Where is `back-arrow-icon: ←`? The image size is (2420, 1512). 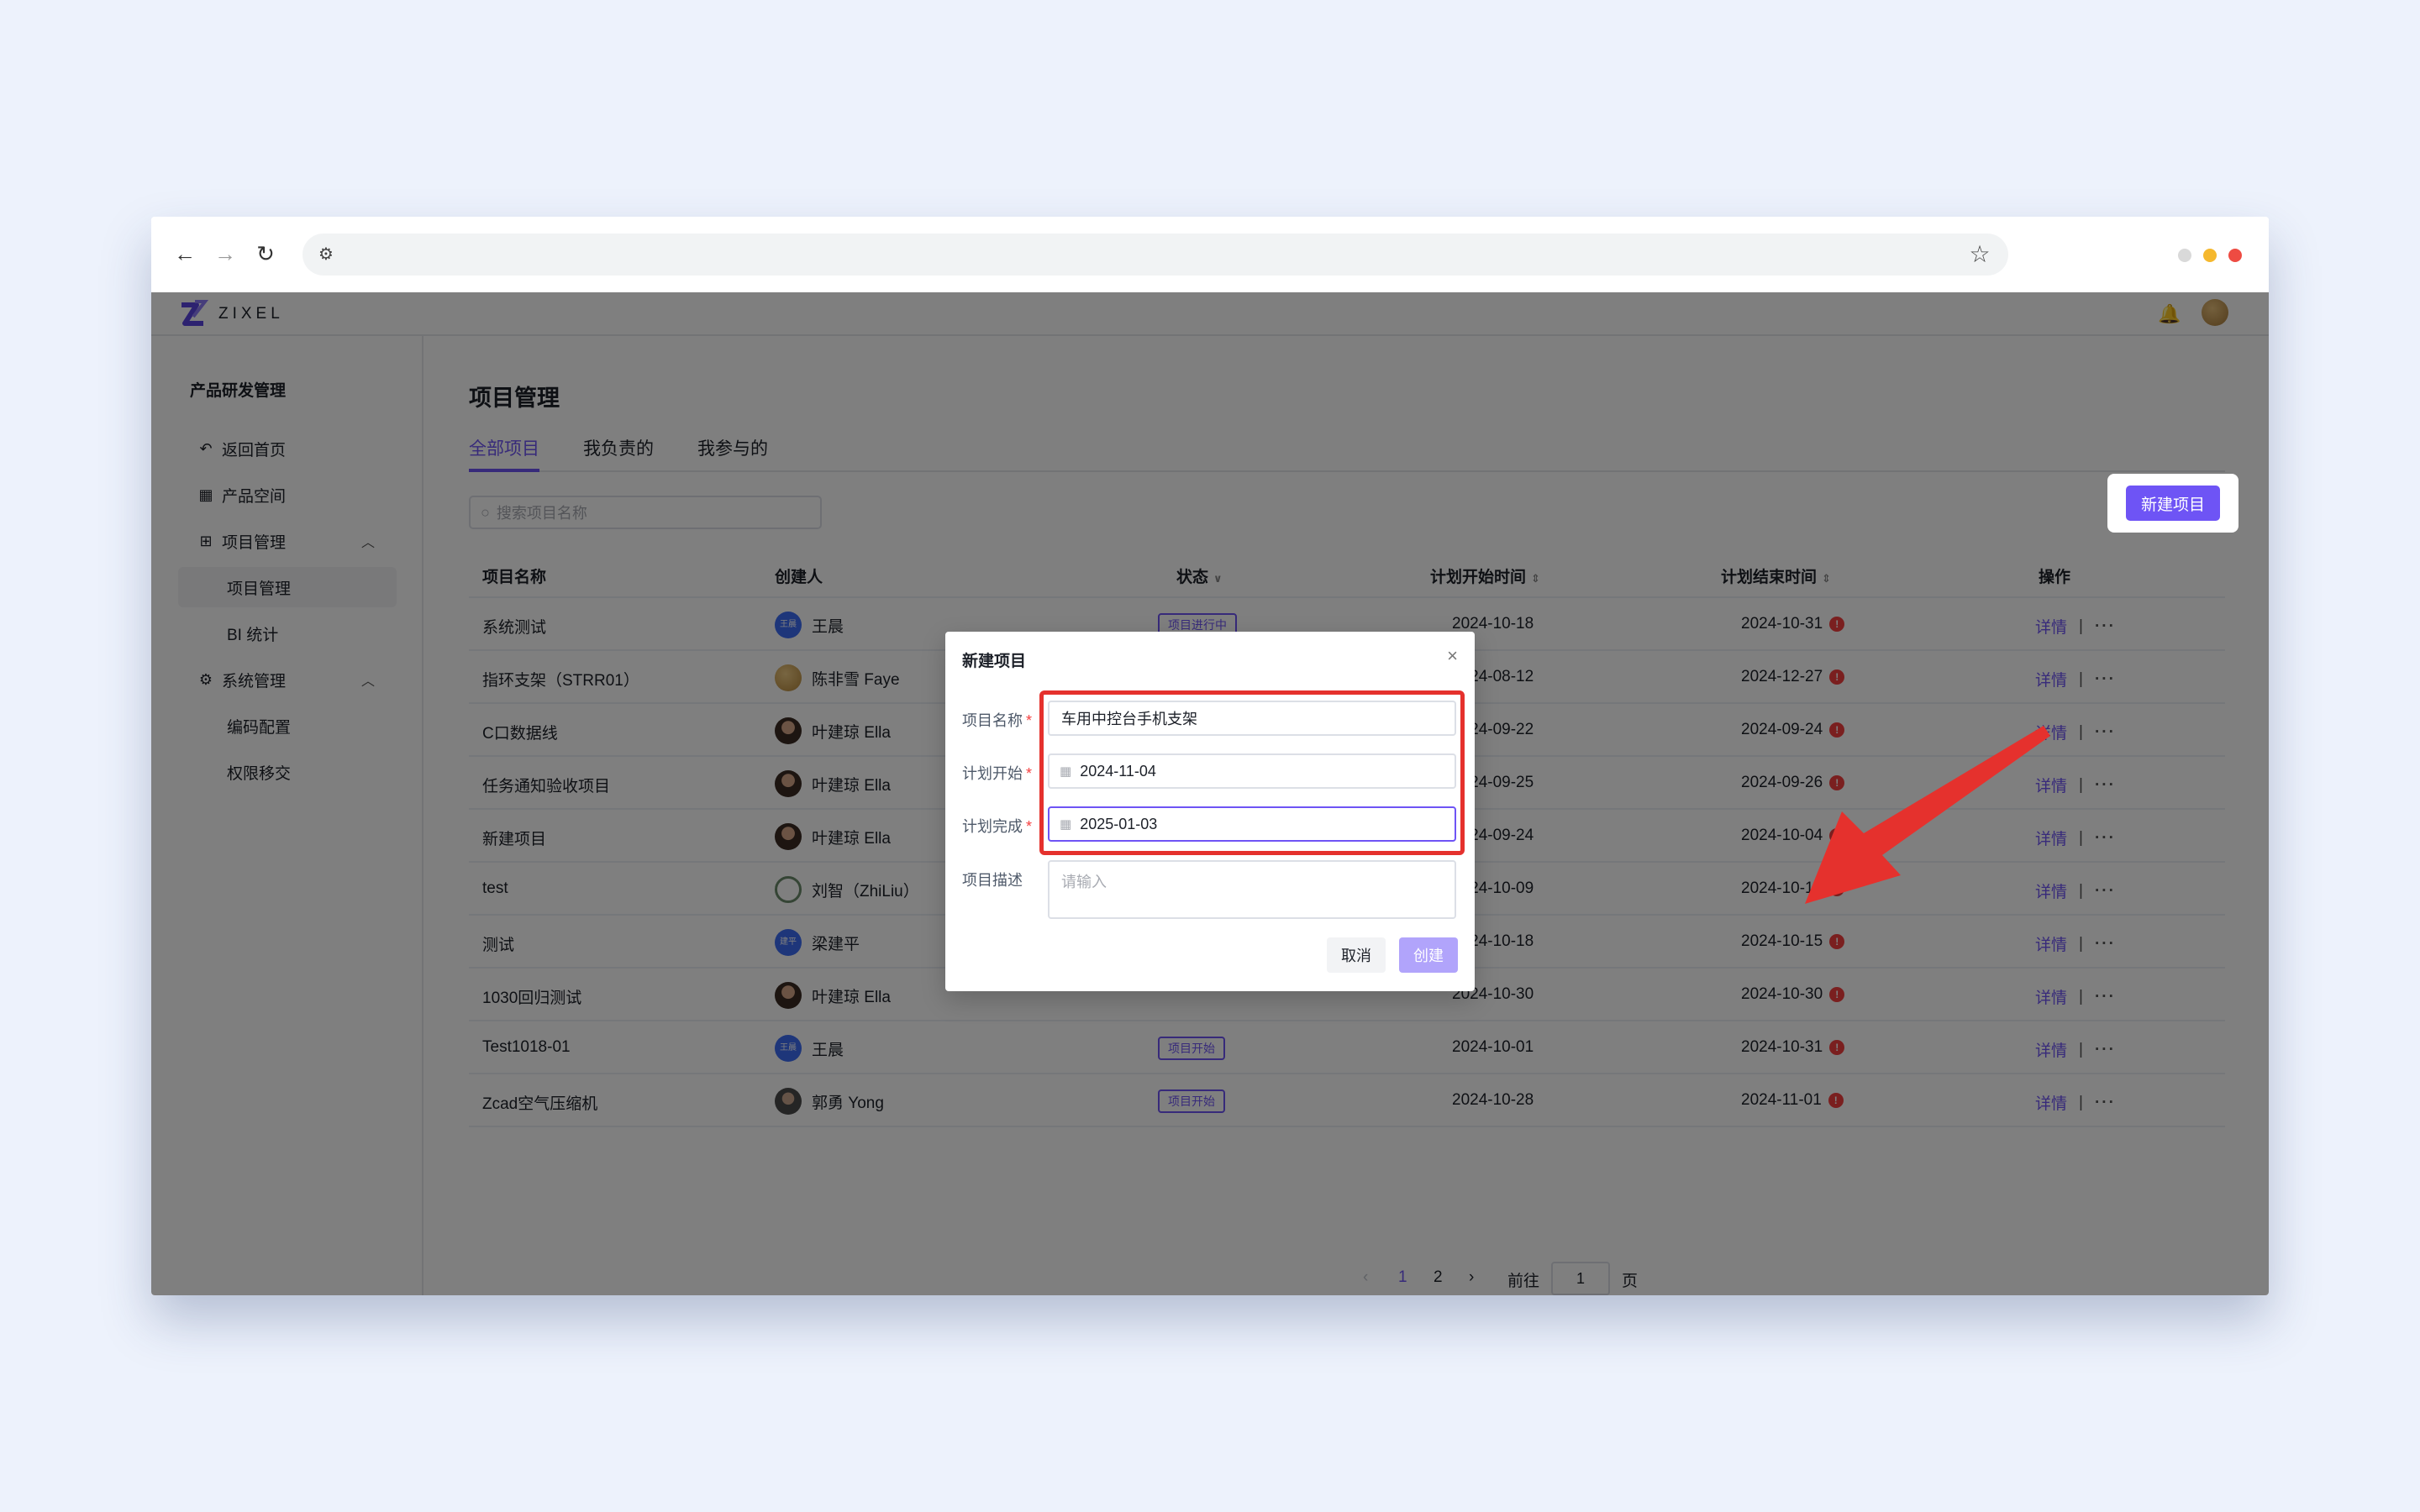 back-arrow-icon: ← is located at coordinates (184, 253).